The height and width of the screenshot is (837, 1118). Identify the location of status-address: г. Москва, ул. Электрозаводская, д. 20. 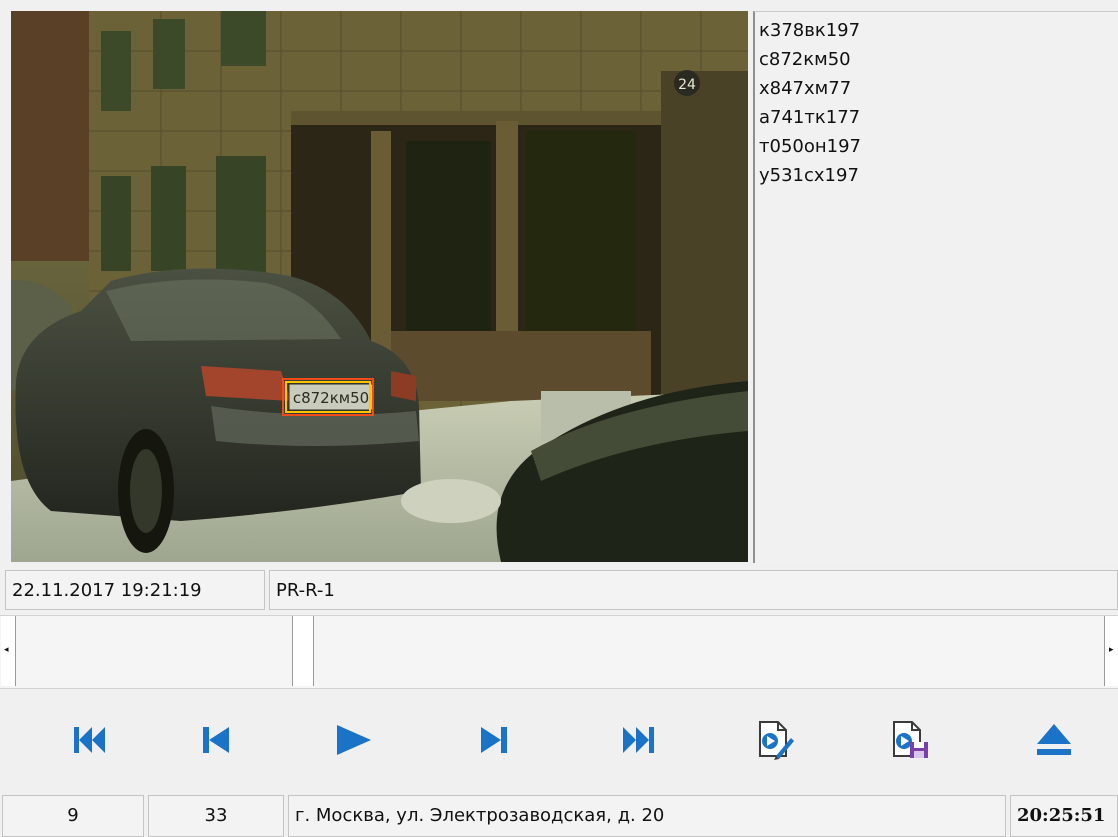
(647, 816).